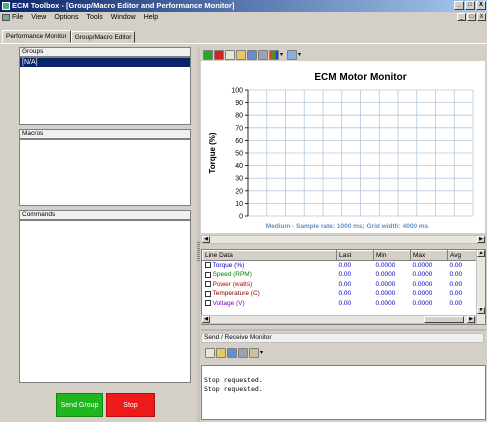 The width and height of the screenshot is (487, 422). I want to click on table-horizontal-scrollbar: ◀ ▶, so click(338, 319).